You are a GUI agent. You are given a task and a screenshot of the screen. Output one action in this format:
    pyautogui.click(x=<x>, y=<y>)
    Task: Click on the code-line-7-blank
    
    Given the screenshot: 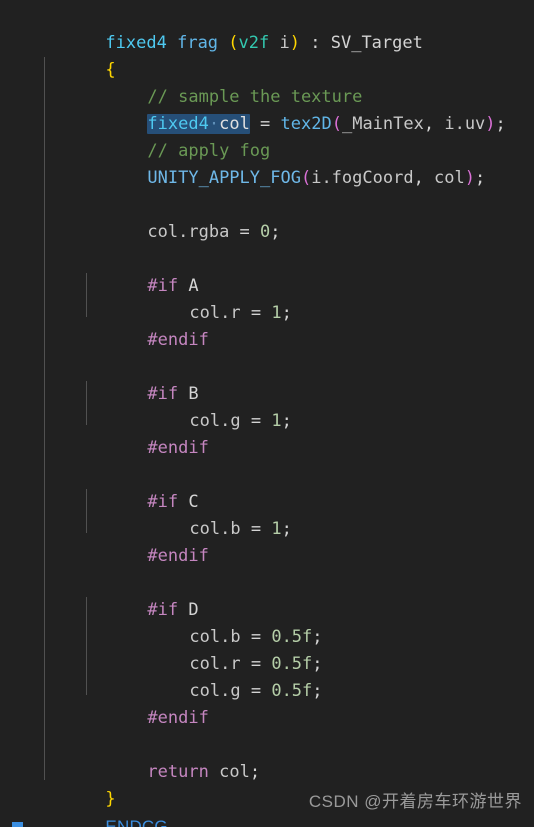 What is the action you would take?
    pyautogui.click(x=267, y=178)
    